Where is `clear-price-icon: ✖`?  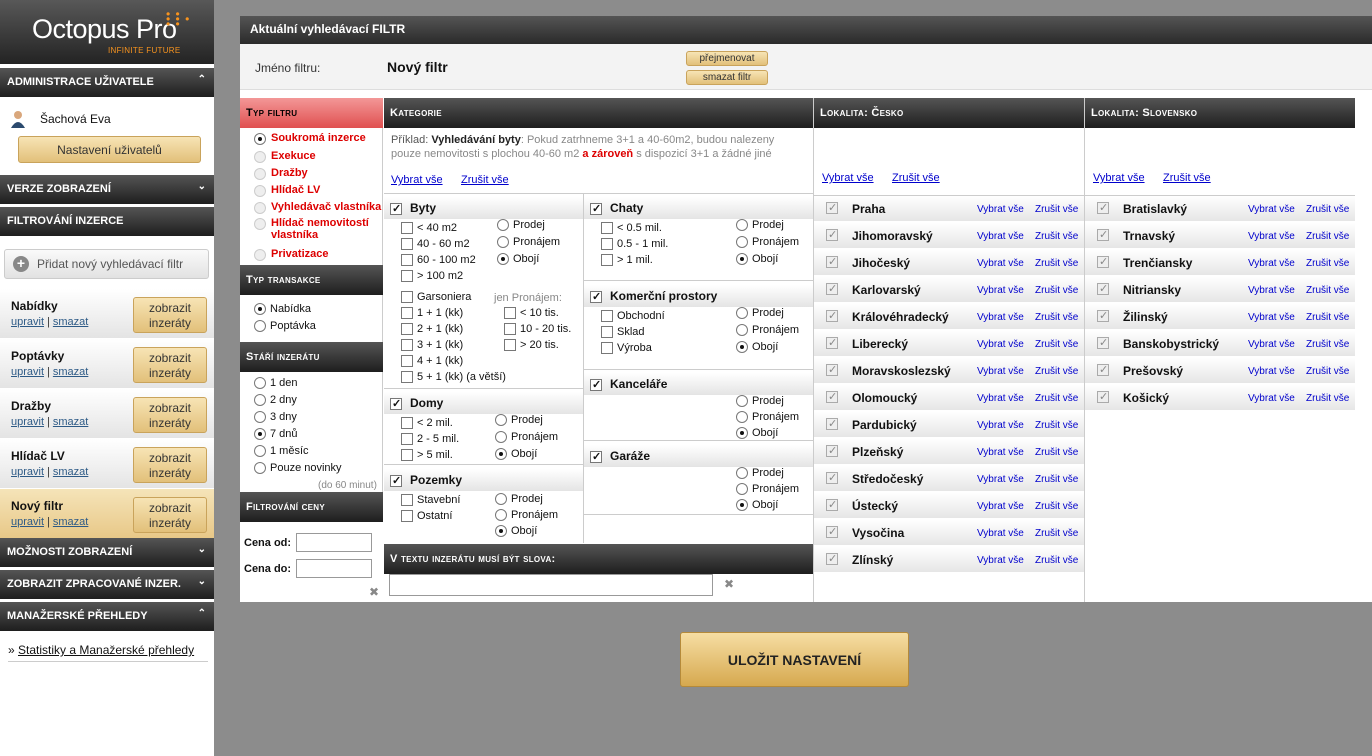
clear-price-icon: ✖ is located at coordinates (374, 592).